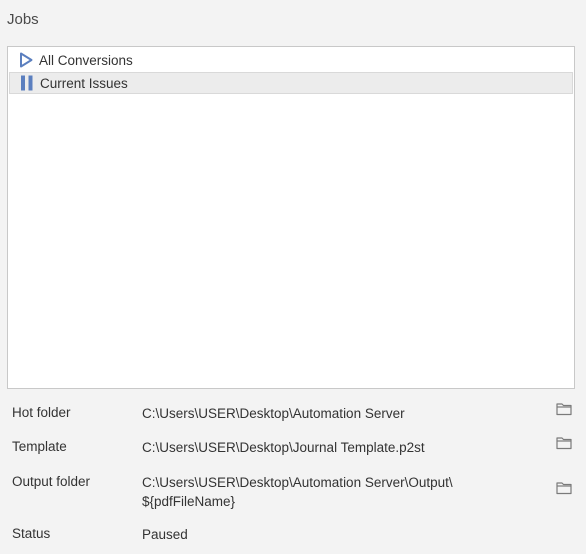 The image size is (586, 554). I want to click on jobs-section-title: Jobs, so click(23, 19).